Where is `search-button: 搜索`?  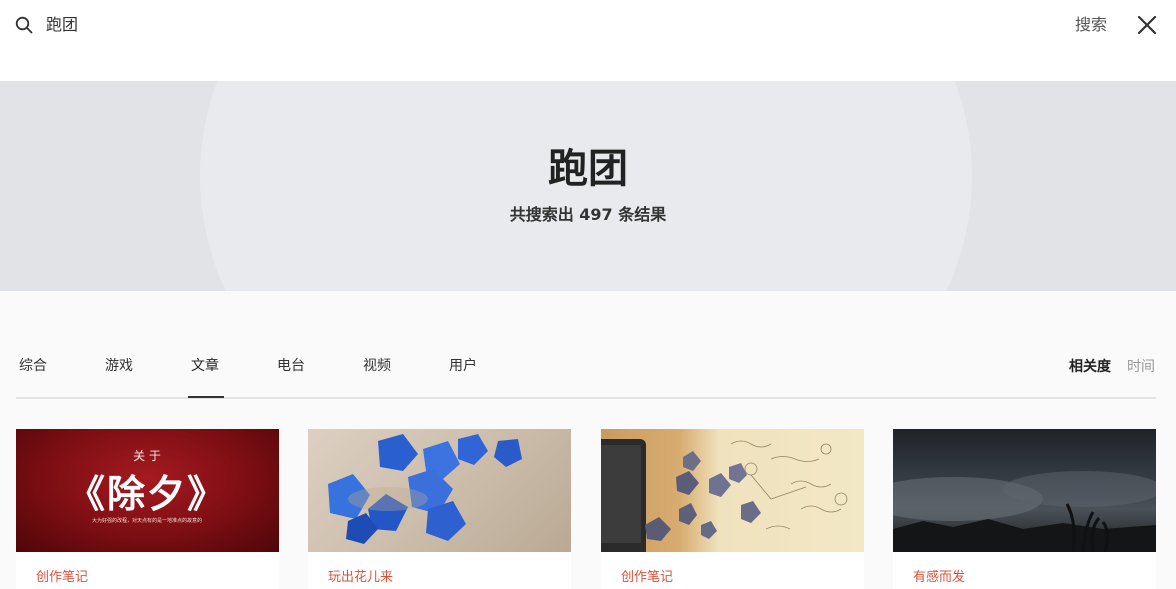
search-button: 搜索 is located at coordinates (1091, 25).